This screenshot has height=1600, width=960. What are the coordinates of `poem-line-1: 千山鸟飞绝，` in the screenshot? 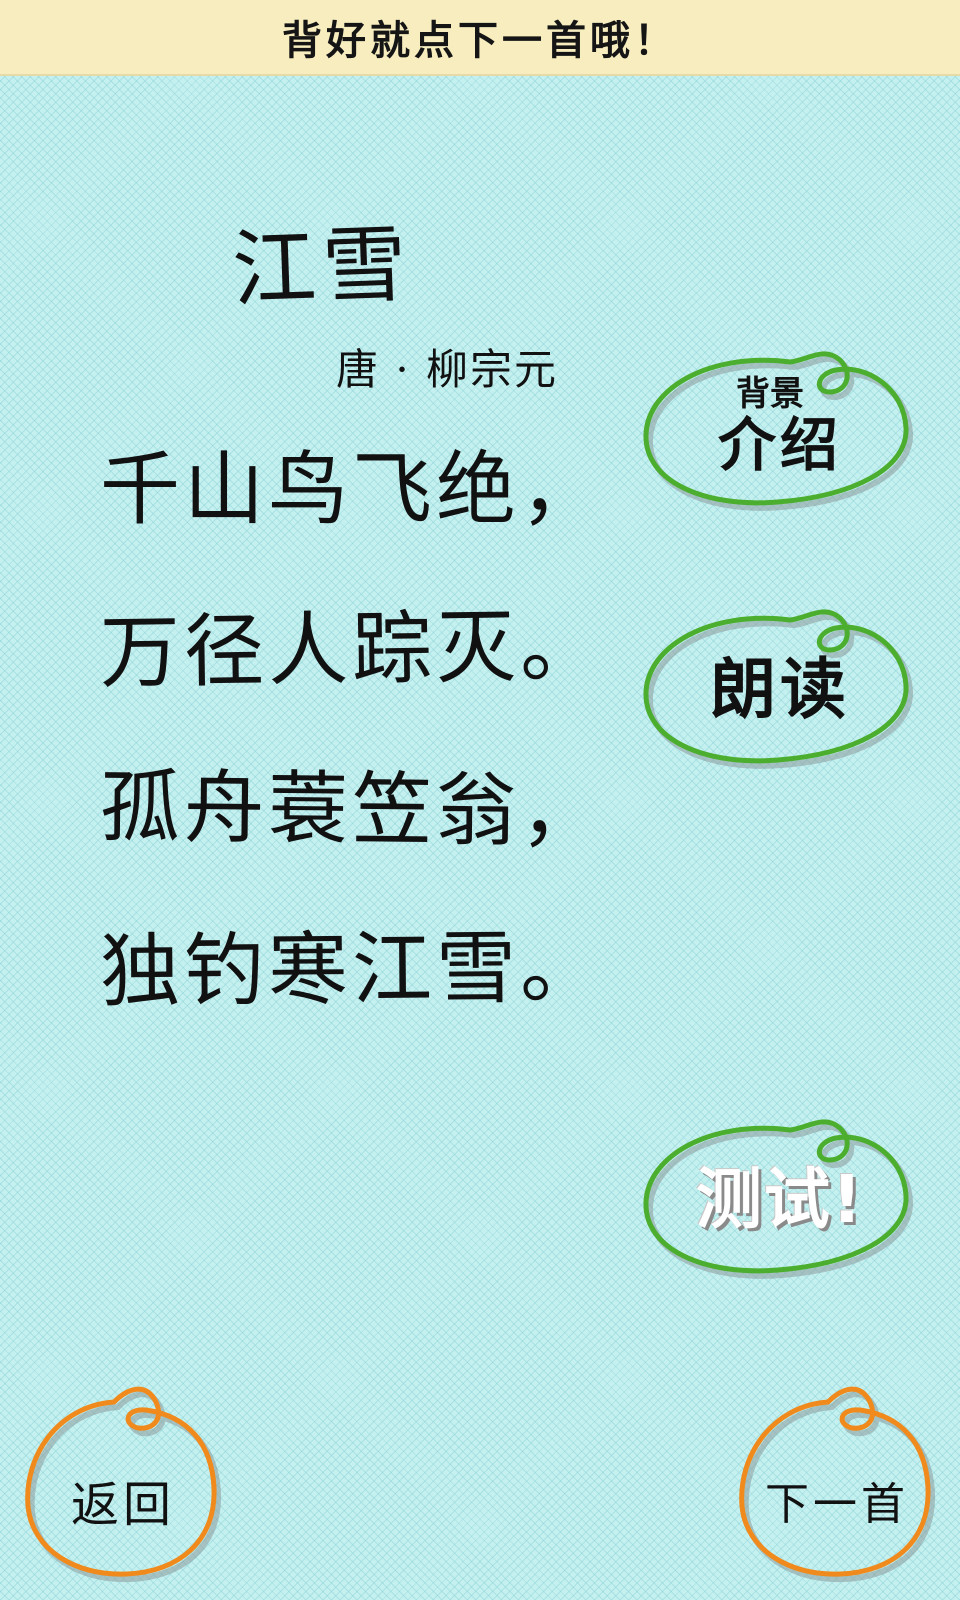 It's located at (352, 489).